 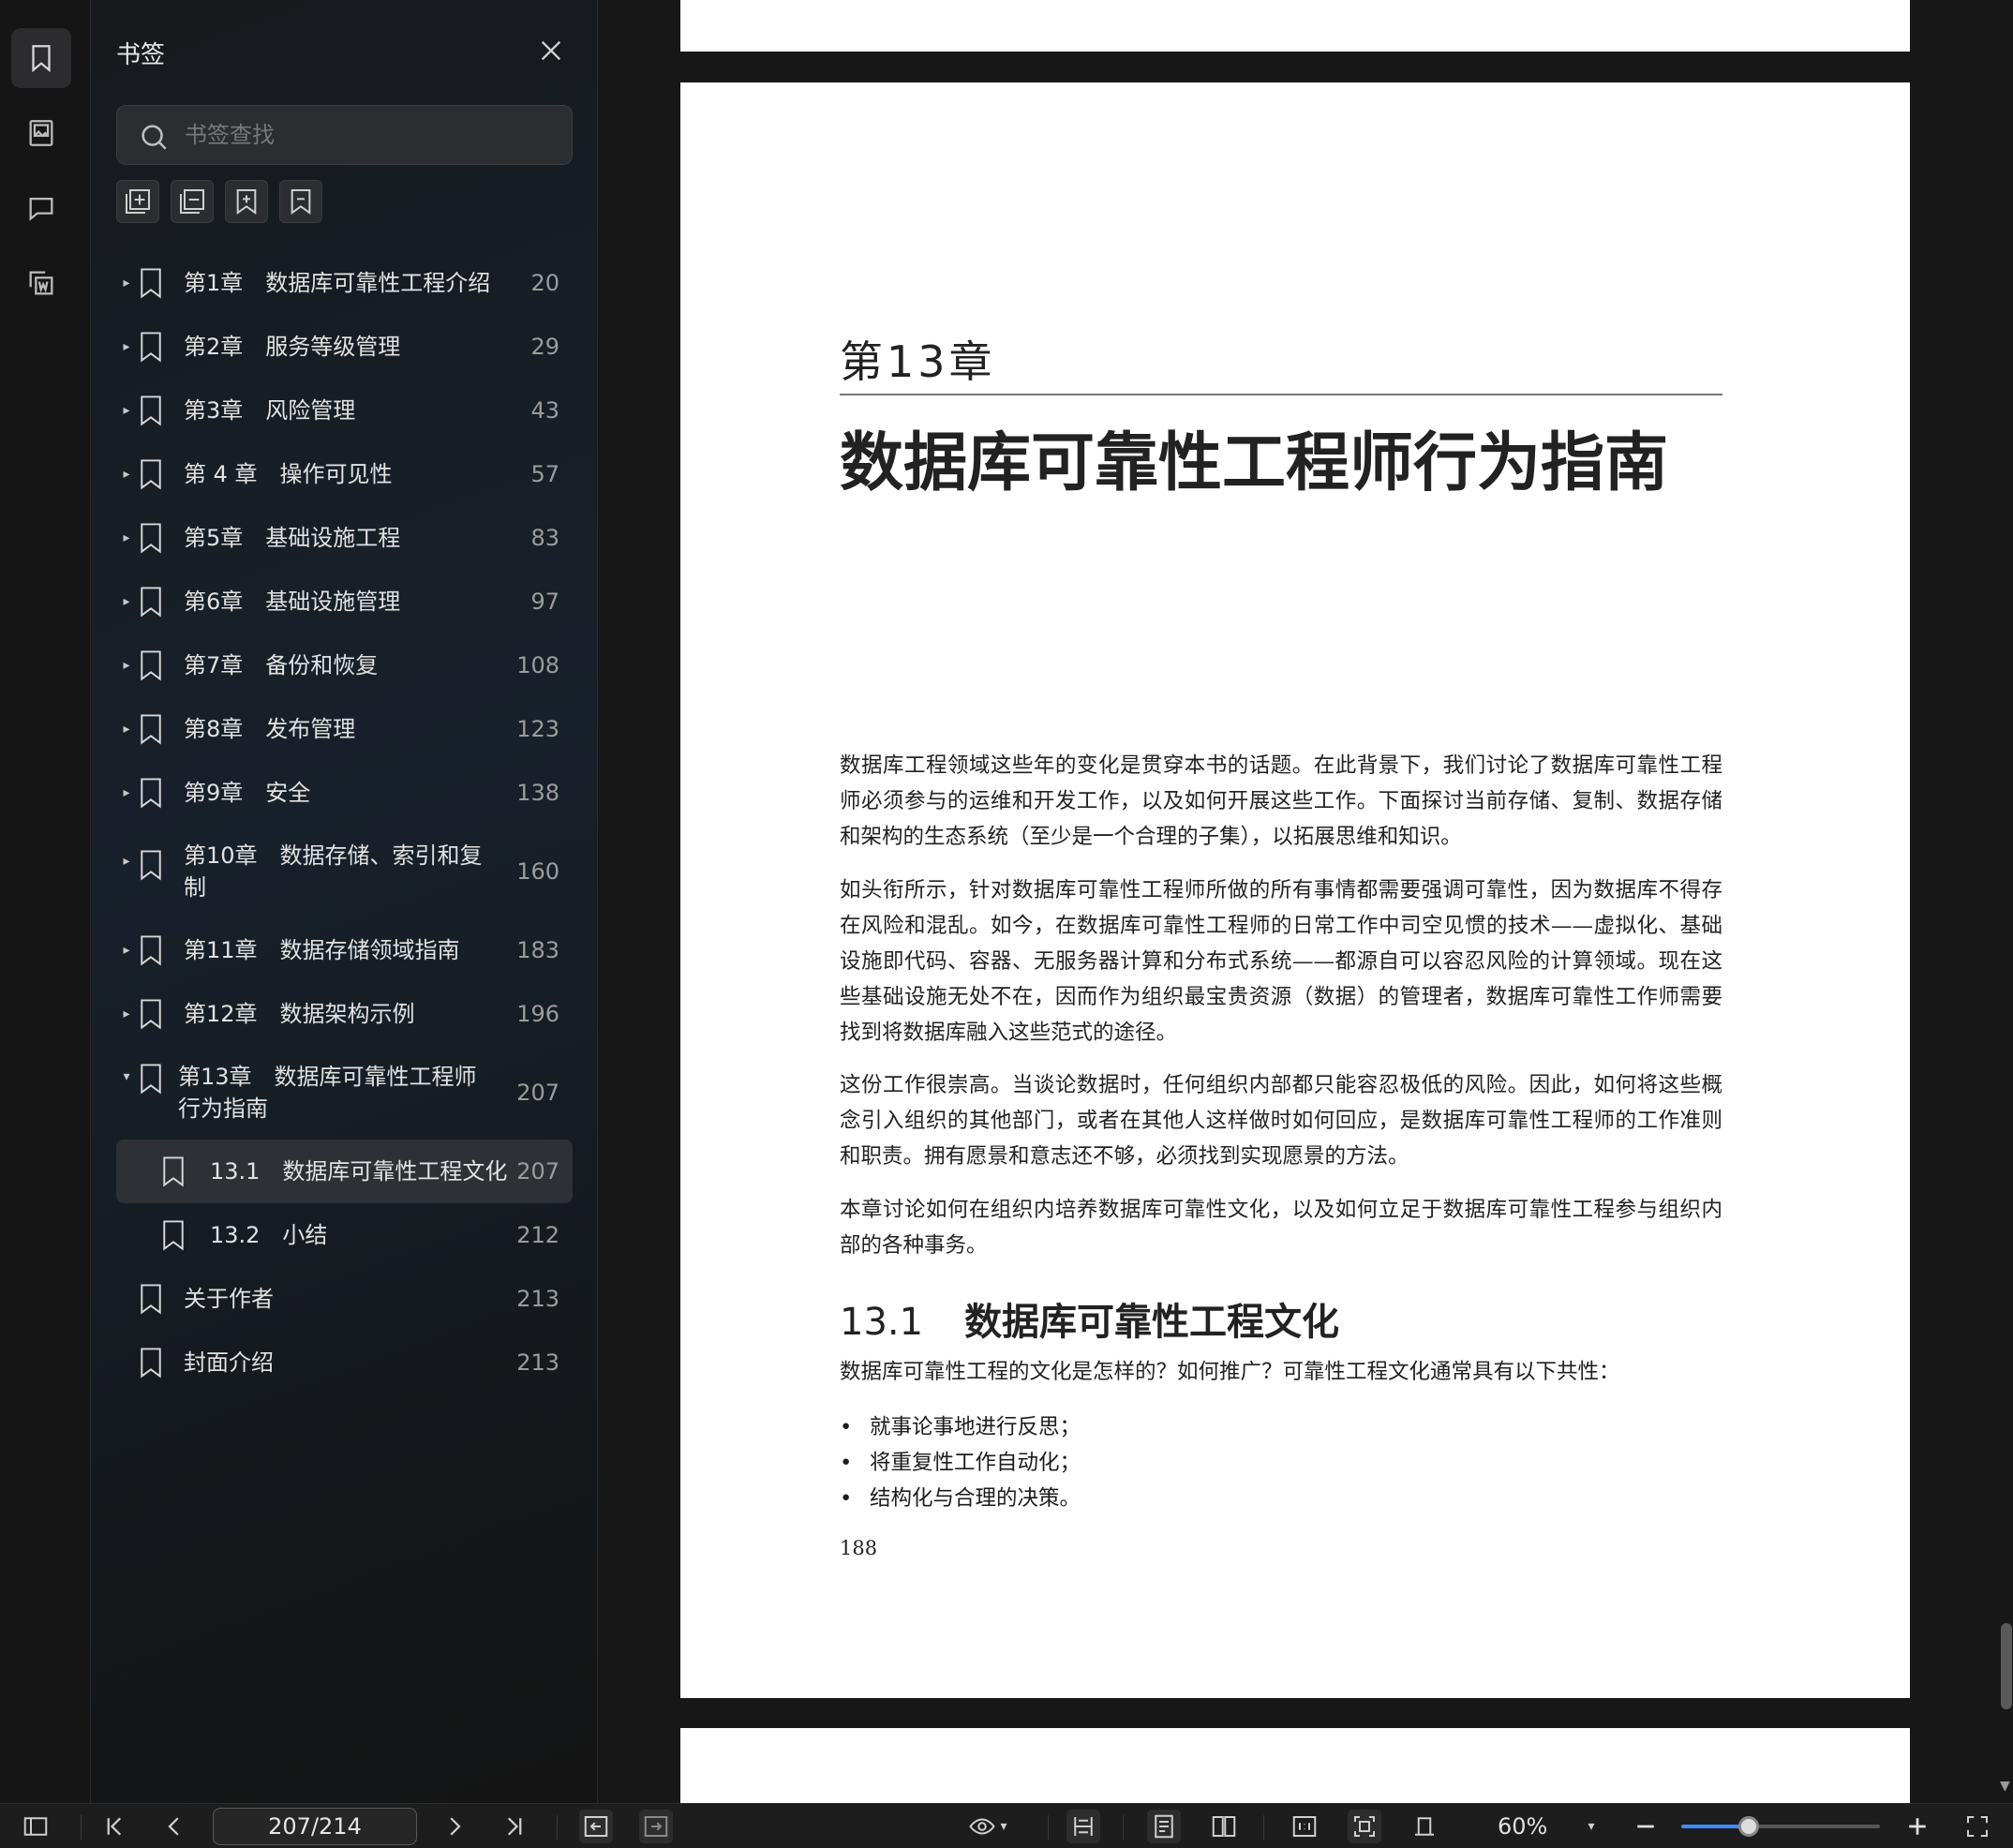 I want to click on fullscreen-button, so click(x=1977, y=1826).